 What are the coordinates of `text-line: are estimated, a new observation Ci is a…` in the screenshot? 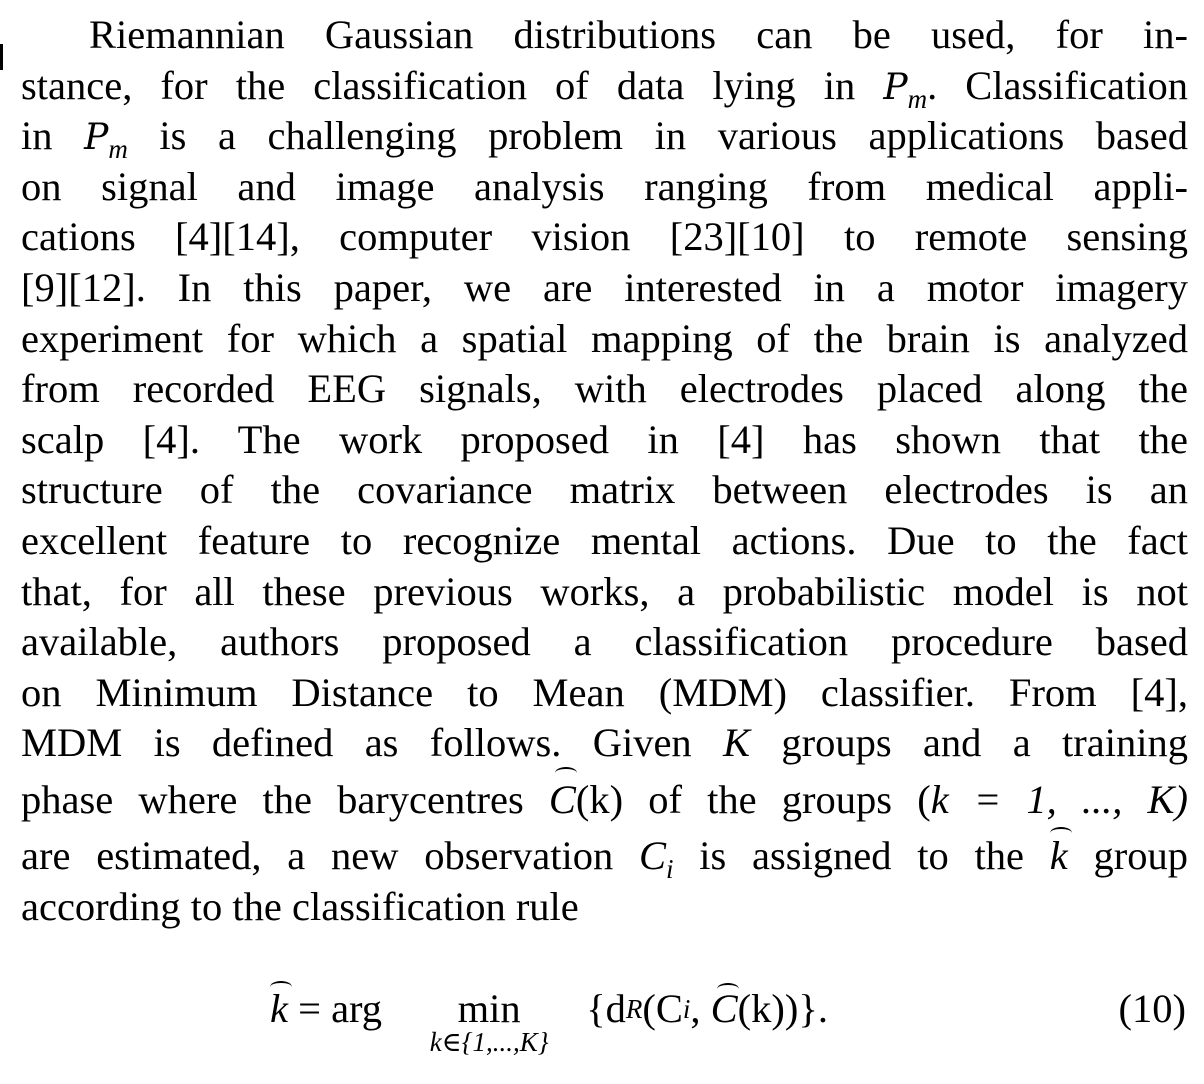 It's located at (604, 855).